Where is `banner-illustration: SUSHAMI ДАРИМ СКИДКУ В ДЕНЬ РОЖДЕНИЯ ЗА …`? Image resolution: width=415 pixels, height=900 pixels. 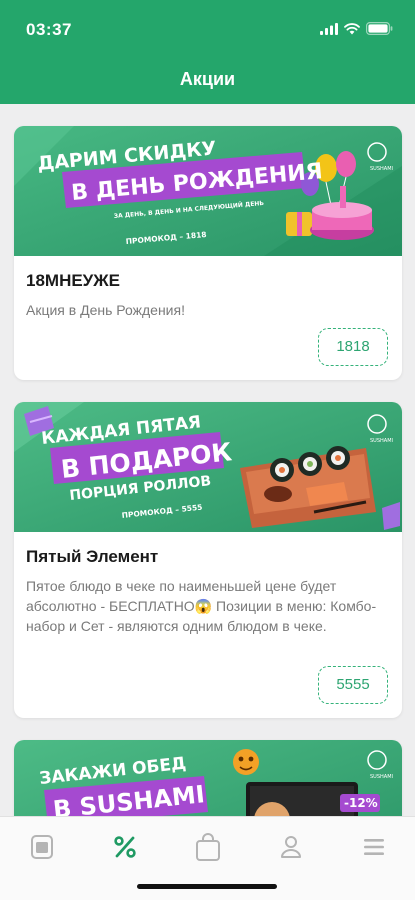 banner-illustration: SUSHAMI ДАРИМ СКИДКУ В ДЕНЬ РОЖДЕНИЯ ЗА … is located at coordinates (208, 191).